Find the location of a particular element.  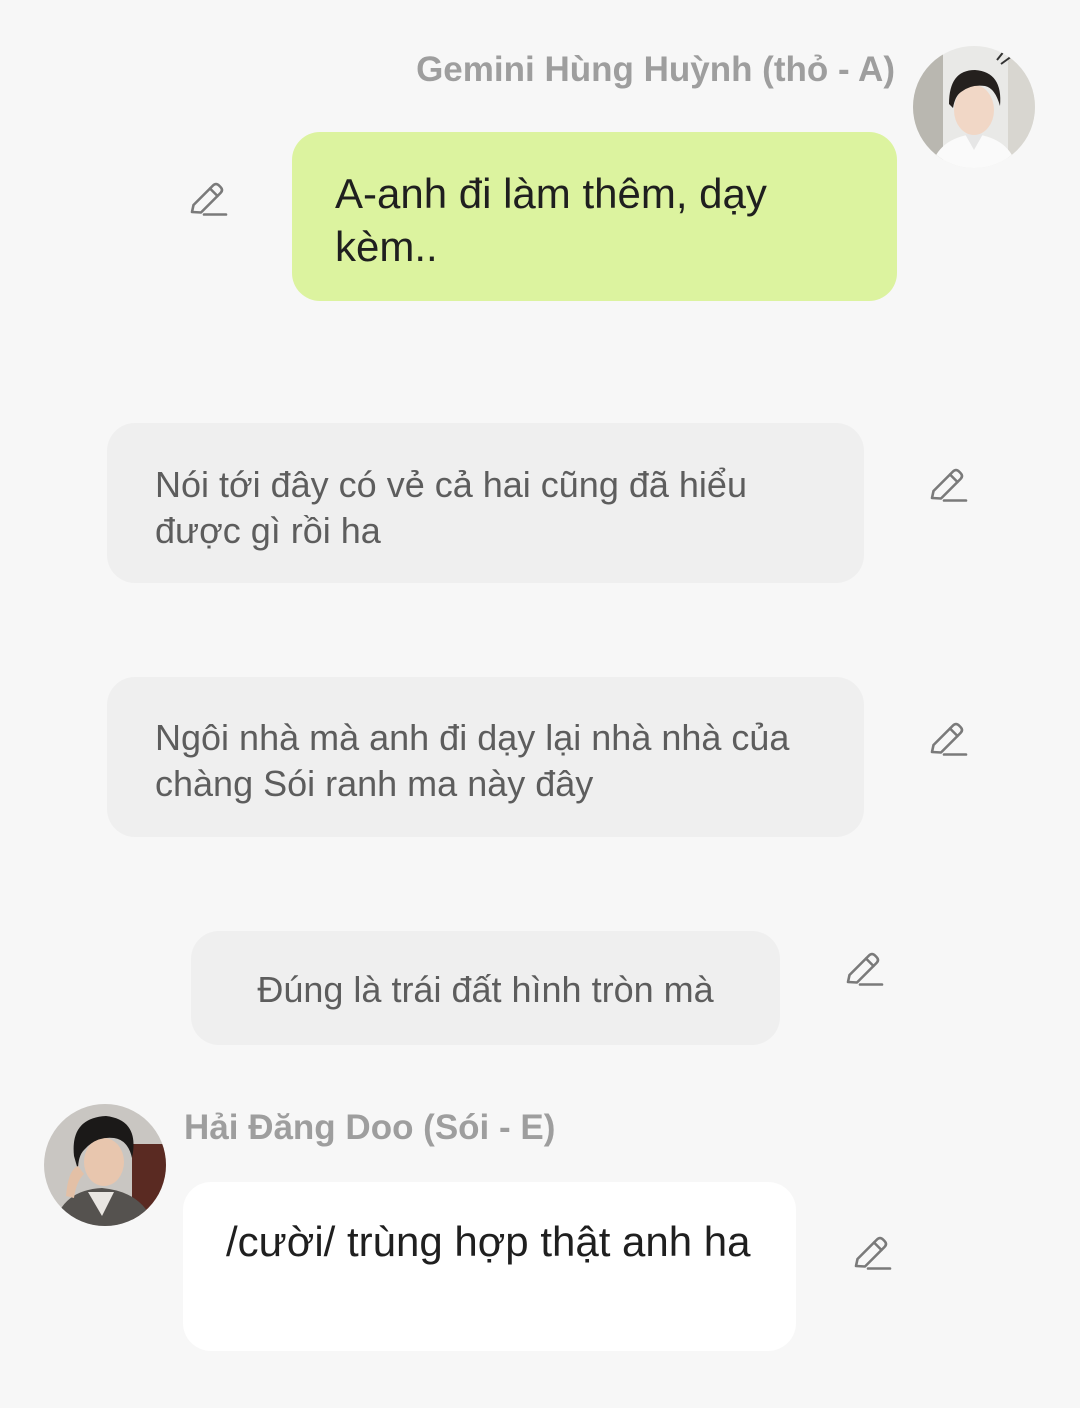

message-bubble-other: /cười/ trùng hợp thật anh ha is located at coordinates (489, 1266).